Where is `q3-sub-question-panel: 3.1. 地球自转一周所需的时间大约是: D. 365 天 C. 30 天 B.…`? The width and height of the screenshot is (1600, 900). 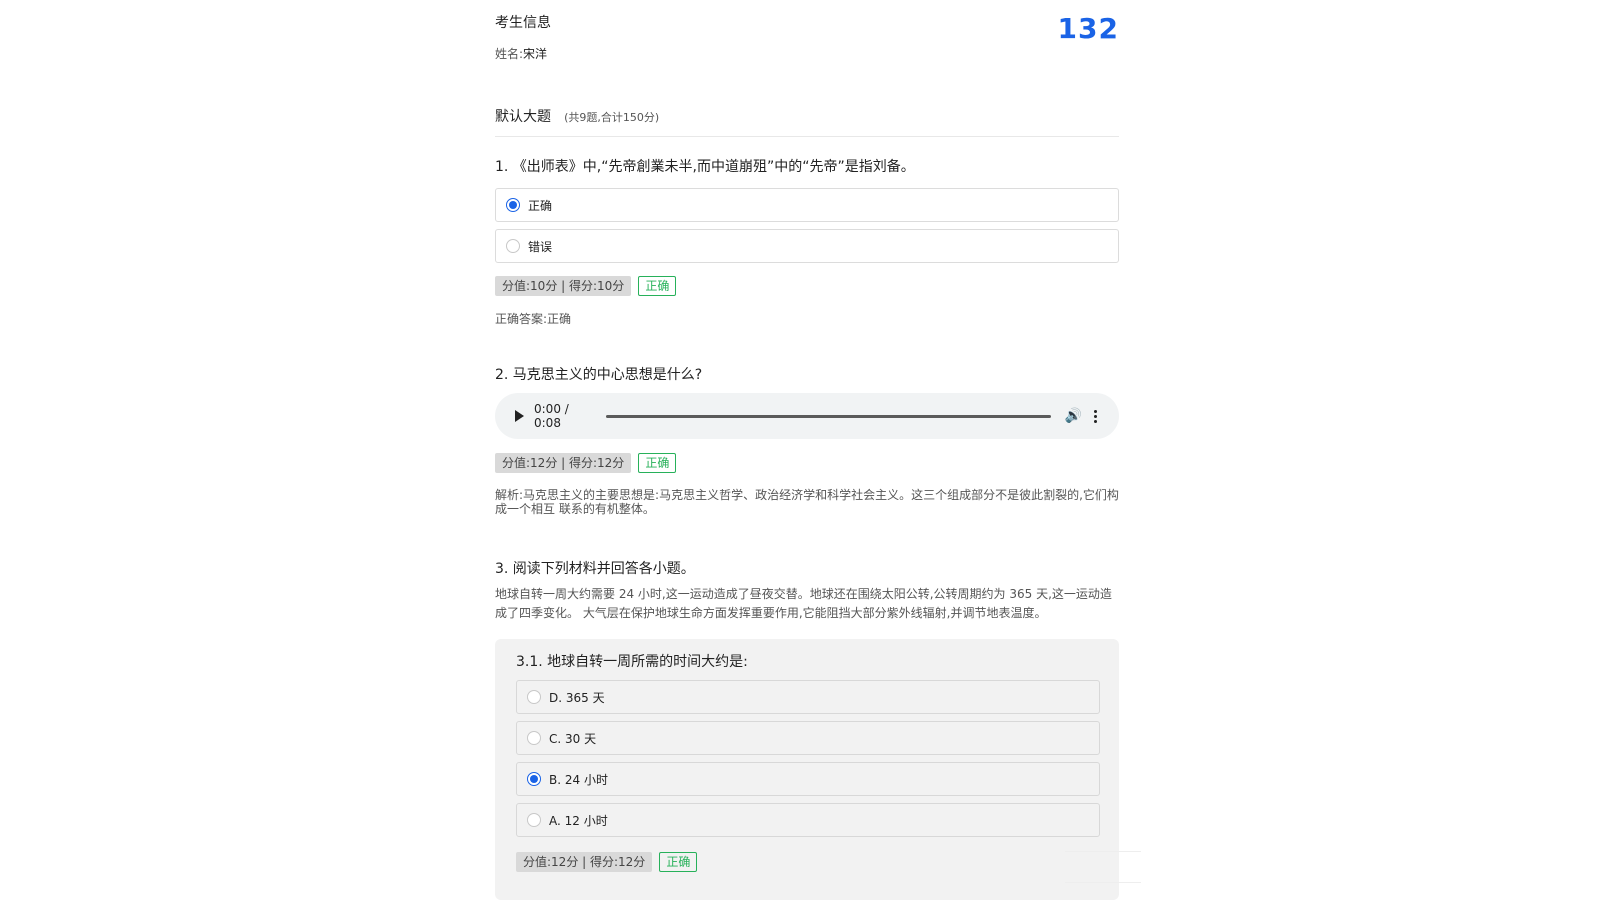
q3-sub-question-panel: 3.1. 地球自转一周所需的时间大约是: D. 365 天 C. 30 天 B.… is located at coordinates (807, 769).